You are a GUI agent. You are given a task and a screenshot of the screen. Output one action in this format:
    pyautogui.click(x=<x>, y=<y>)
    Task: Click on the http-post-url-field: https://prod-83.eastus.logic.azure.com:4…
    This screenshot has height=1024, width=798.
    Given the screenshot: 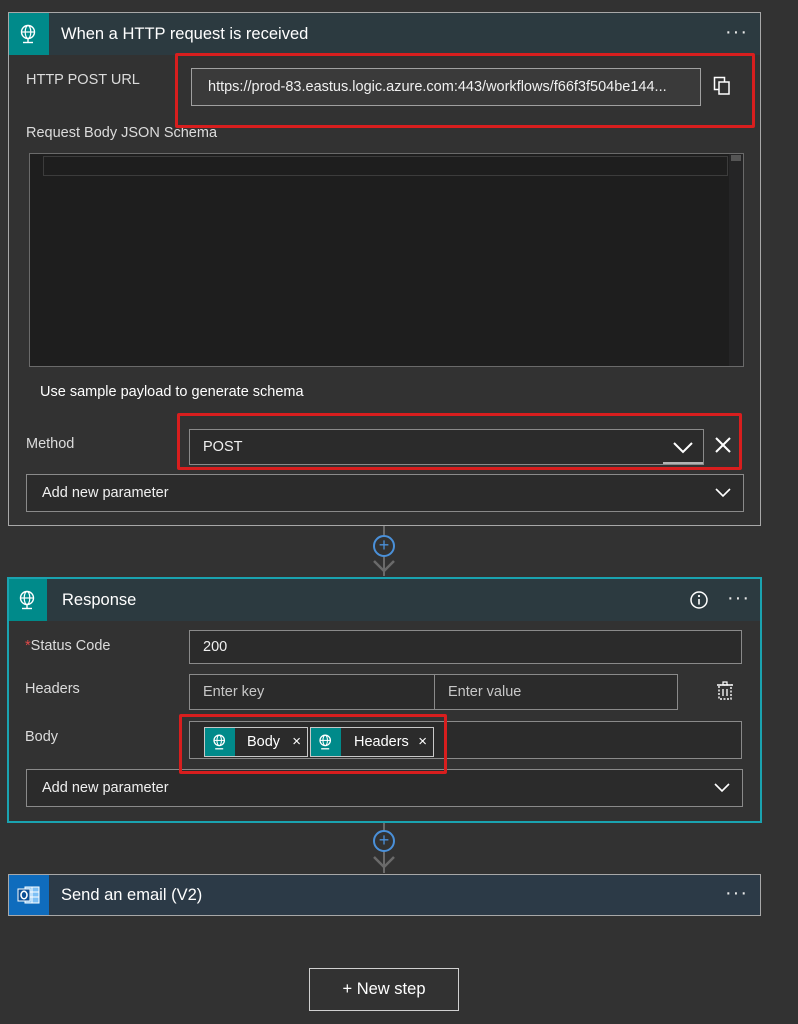 What is the action you would take?
    pyautogui.click(x=446, y=87)
    